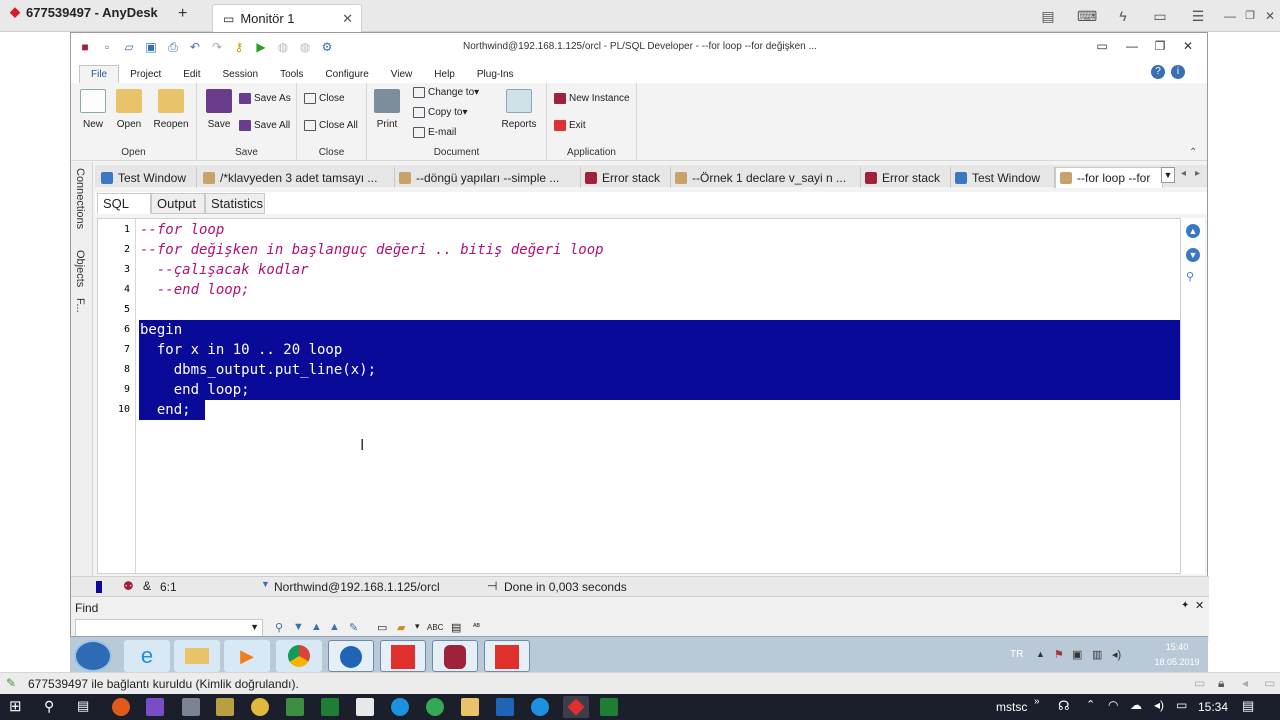 This screenshot has height=720, width=1280. I want to click on find-all-icon: ▲, so click(334, 627).